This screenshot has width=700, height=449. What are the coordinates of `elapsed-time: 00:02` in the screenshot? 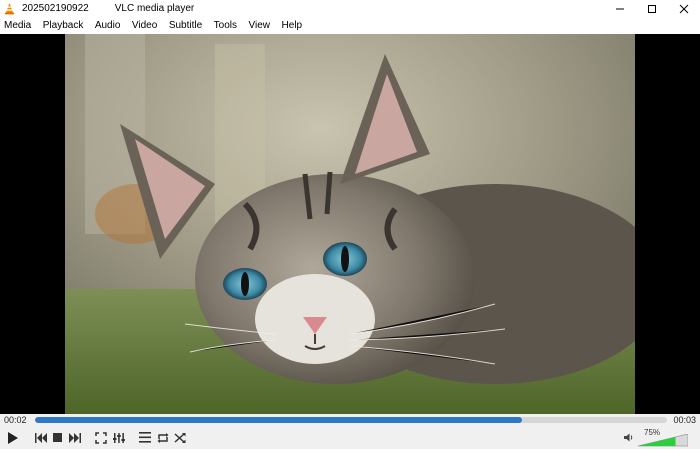 It's located at (15, 420).